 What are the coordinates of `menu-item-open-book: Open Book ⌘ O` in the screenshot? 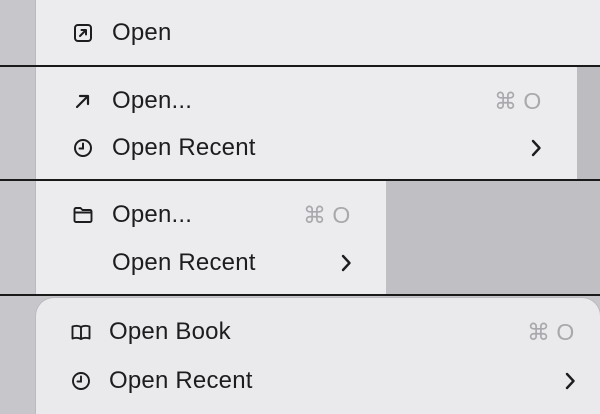 It's located at (318, 332).